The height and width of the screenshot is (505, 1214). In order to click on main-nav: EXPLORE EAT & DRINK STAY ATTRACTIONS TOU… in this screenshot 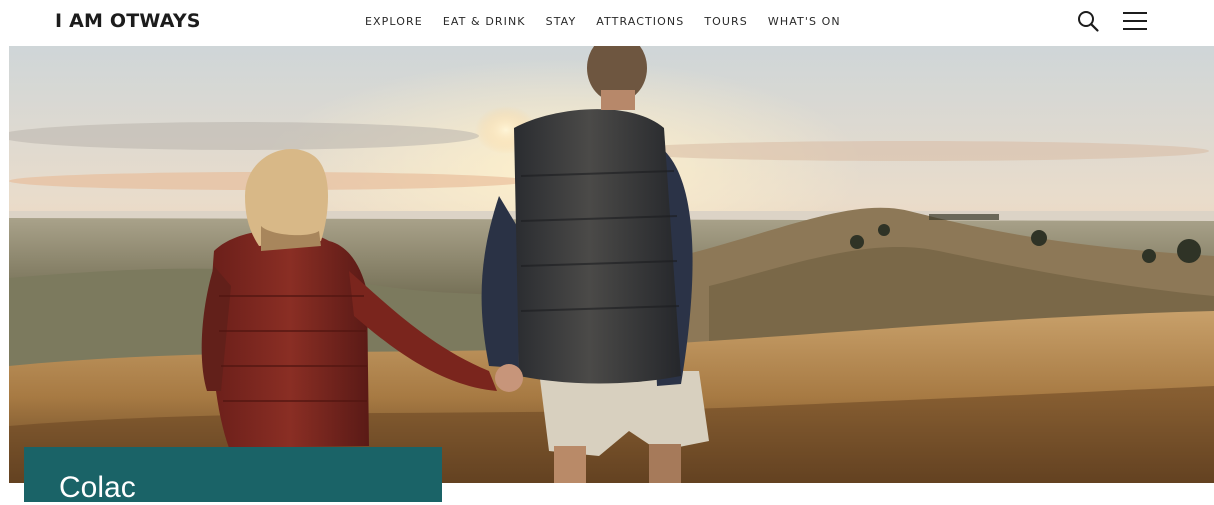, I will do `click(613, 22)`.